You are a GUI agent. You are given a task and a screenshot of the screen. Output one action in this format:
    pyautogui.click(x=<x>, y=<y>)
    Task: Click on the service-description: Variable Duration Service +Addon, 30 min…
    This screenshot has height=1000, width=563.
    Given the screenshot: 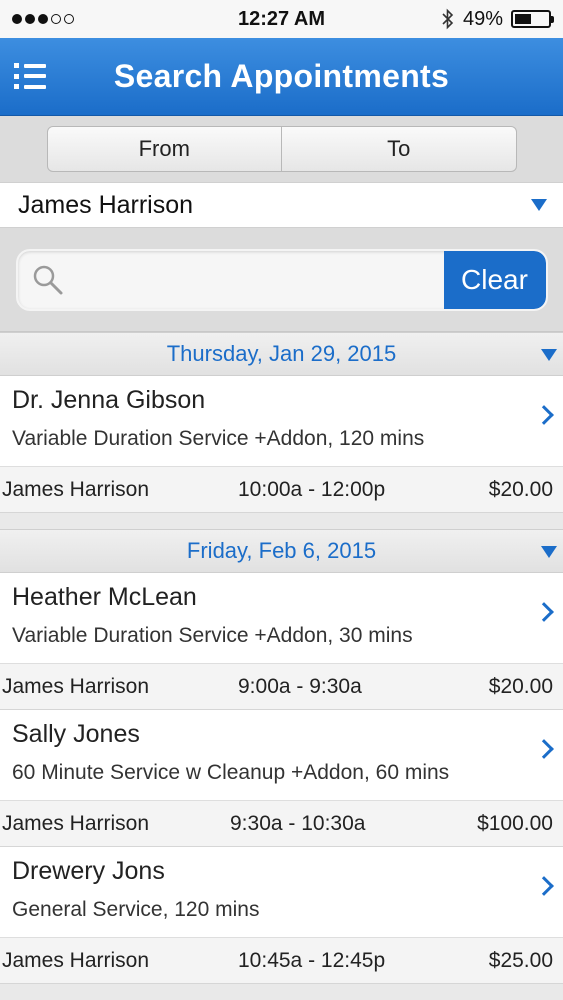 What is the action you would take?
    pyautogui.click(x=212, y=635)
    